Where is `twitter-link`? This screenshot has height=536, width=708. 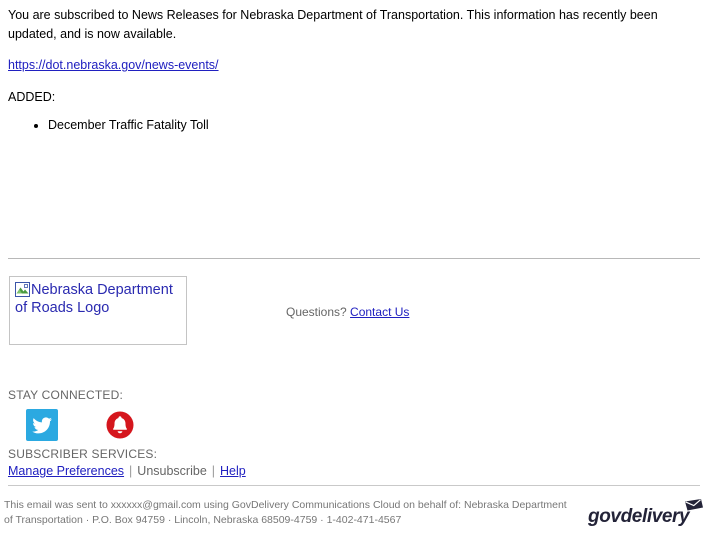
twitter-link is located at coordinates (42, 425).